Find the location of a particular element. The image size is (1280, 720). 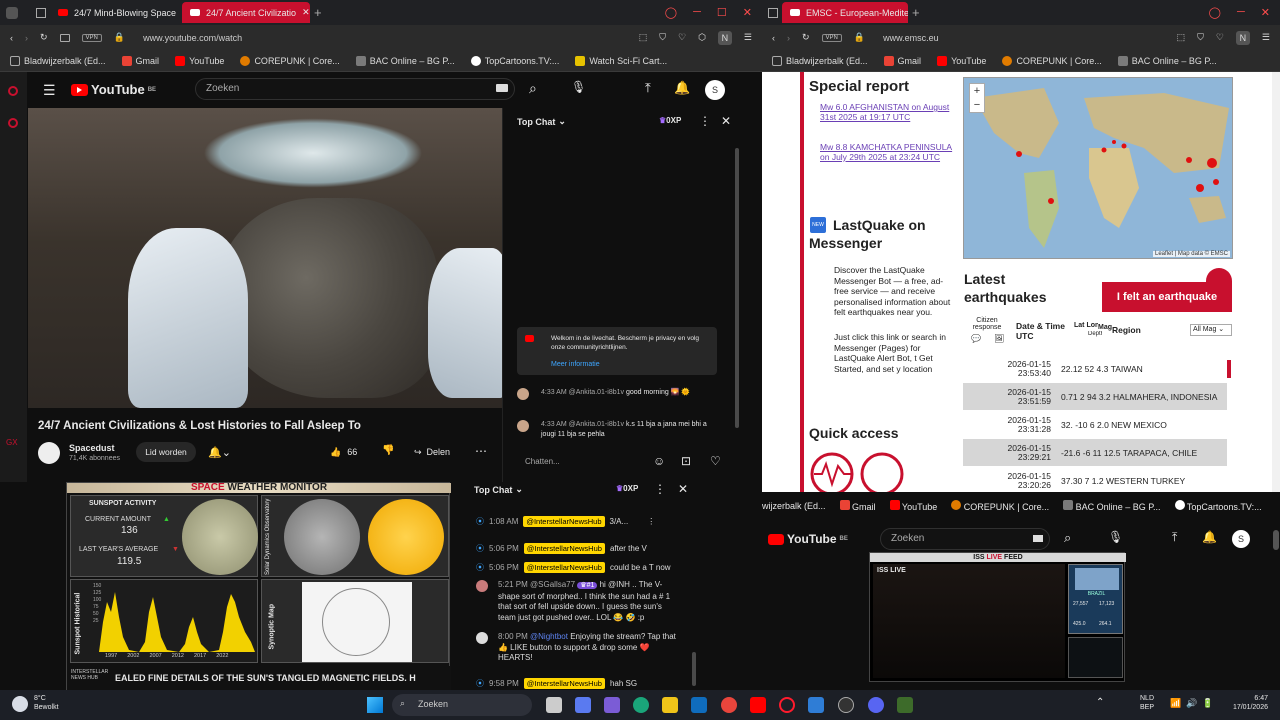

search-icon: ⌕ is located at coordinates (1067, 538).